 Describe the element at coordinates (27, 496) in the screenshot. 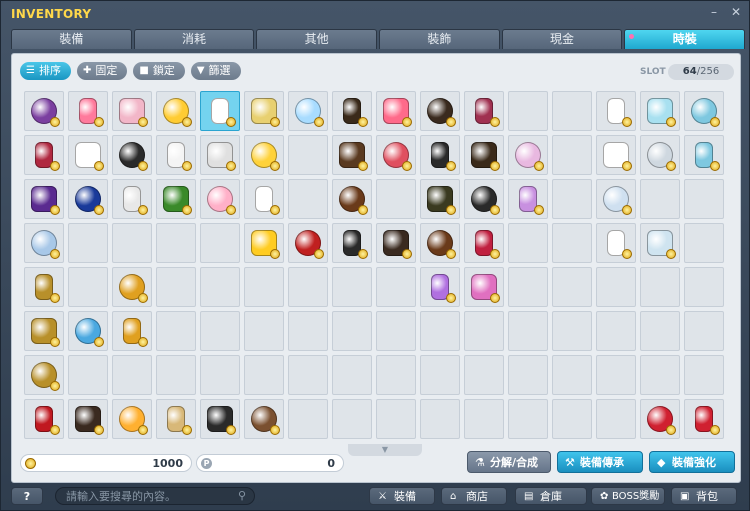

I see `help-button: ?` at that location.